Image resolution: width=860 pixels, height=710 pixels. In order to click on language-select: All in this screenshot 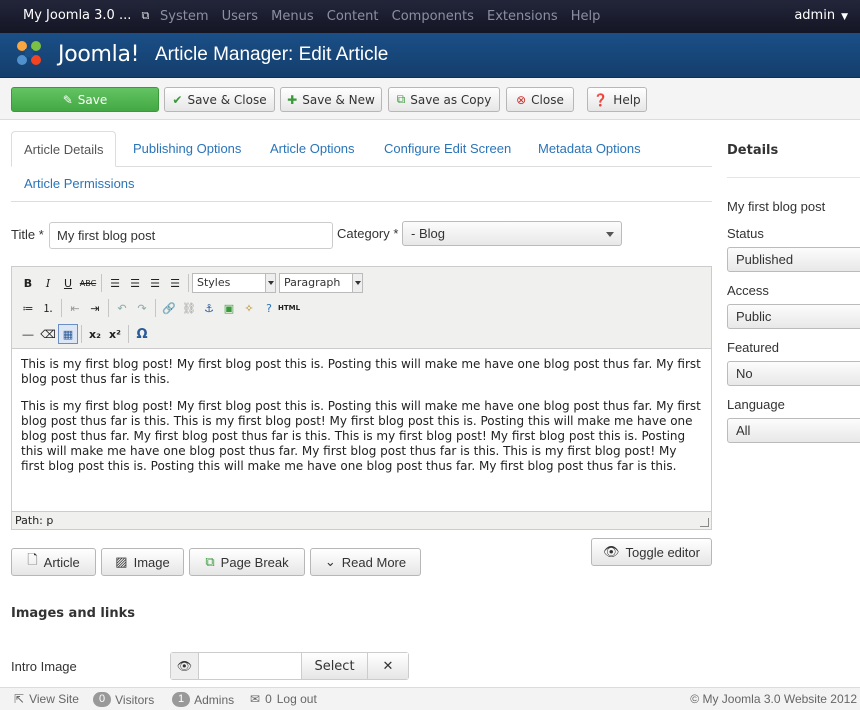, I will do `click(793, 430)`.